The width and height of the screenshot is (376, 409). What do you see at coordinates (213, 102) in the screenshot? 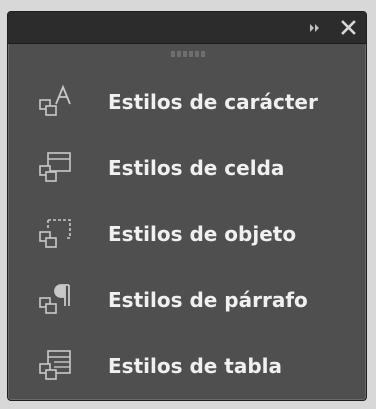
I see `character-styles-label: Estilos de carácter` at bounding box center [213, 102].